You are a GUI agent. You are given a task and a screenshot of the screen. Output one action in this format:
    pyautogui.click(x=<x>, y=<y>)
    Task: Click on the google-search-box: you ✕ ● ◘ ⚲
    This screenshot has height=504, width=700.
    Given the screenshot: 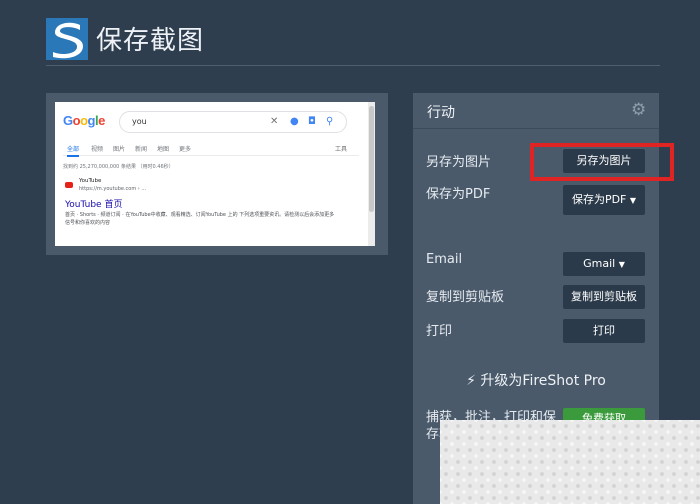 What is the action you would take?
    pyautogui.click(x=233, y=122)
    